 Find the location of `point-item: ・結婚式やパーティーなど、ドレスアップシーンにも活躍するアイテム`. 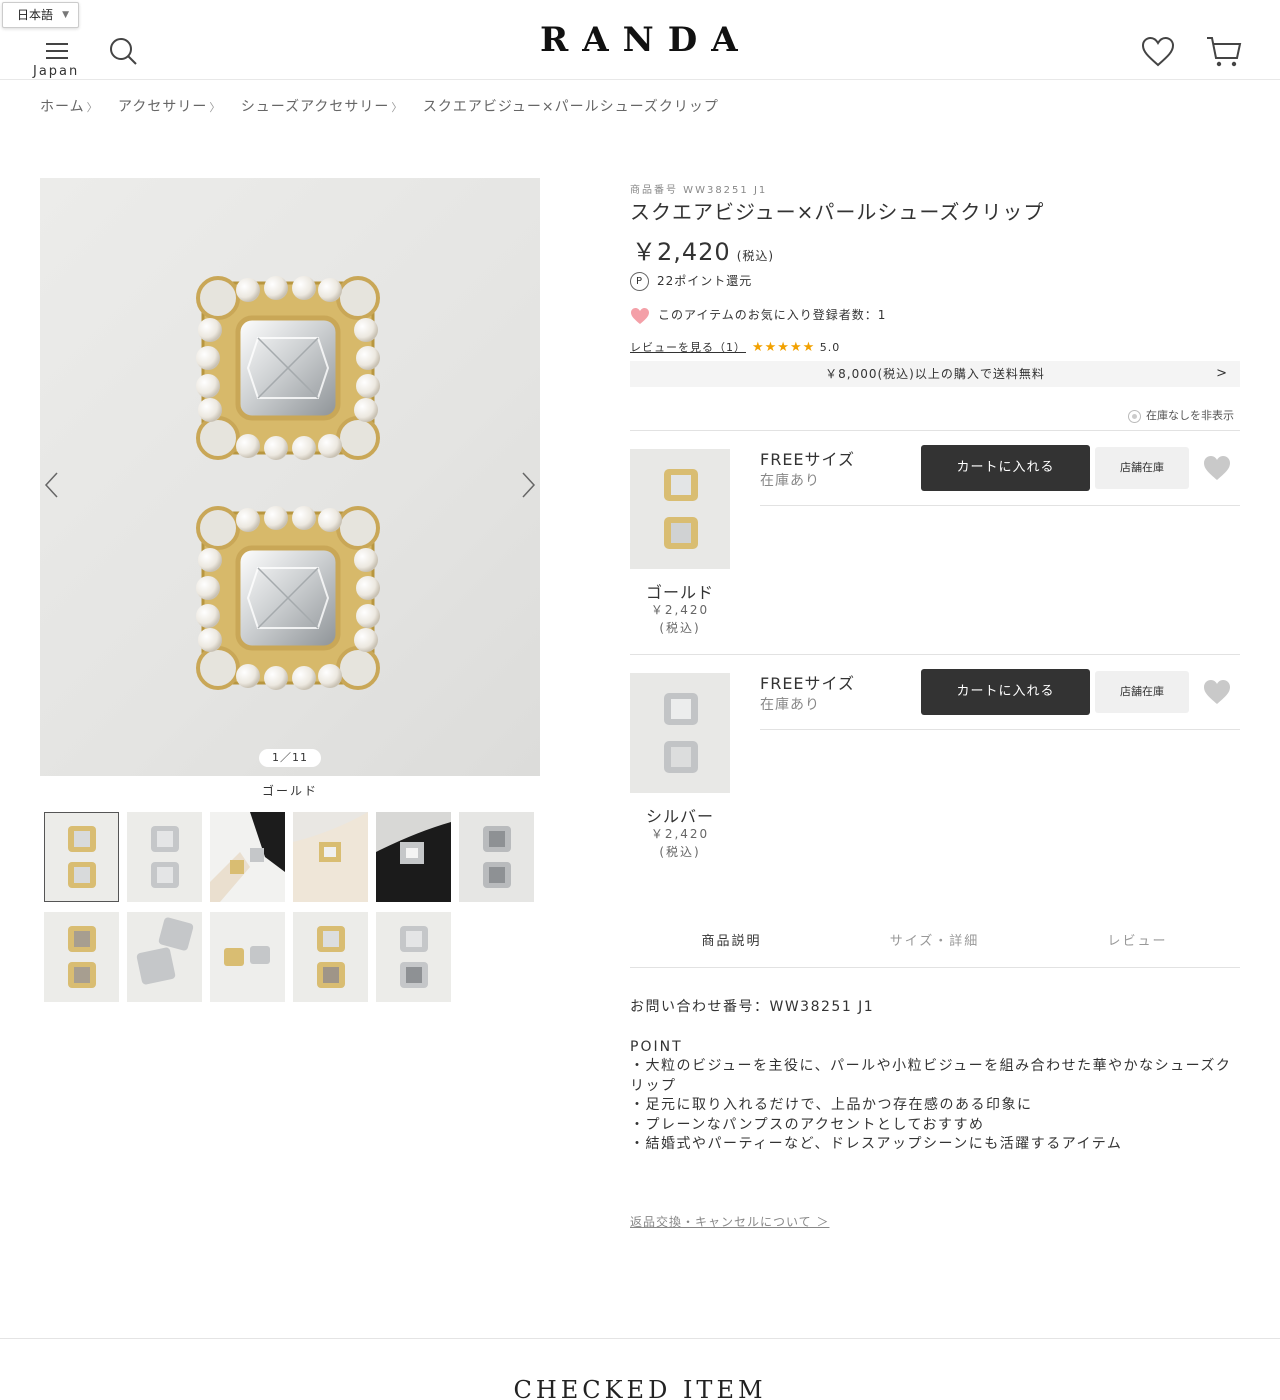

point-item: ・結婚式やパーティーなど、ドレスアップシーンにも活躍するアイテム is located at coordinates (876, 1144).